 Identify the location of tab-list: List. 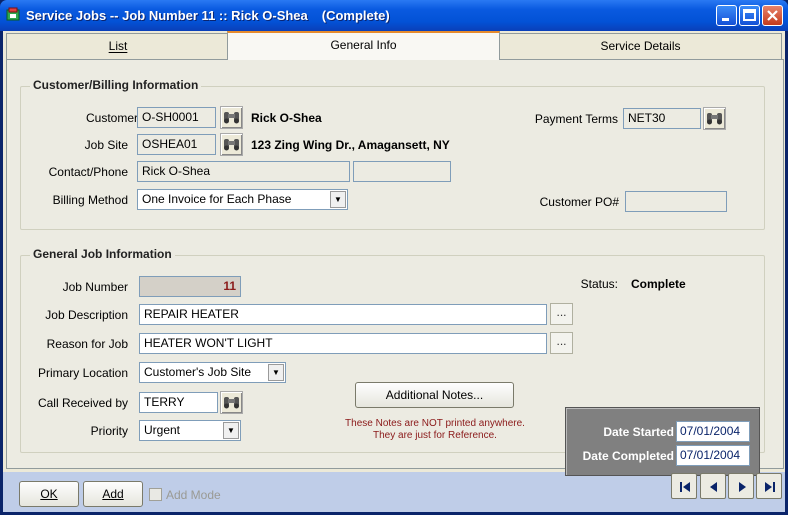
(118, 46).